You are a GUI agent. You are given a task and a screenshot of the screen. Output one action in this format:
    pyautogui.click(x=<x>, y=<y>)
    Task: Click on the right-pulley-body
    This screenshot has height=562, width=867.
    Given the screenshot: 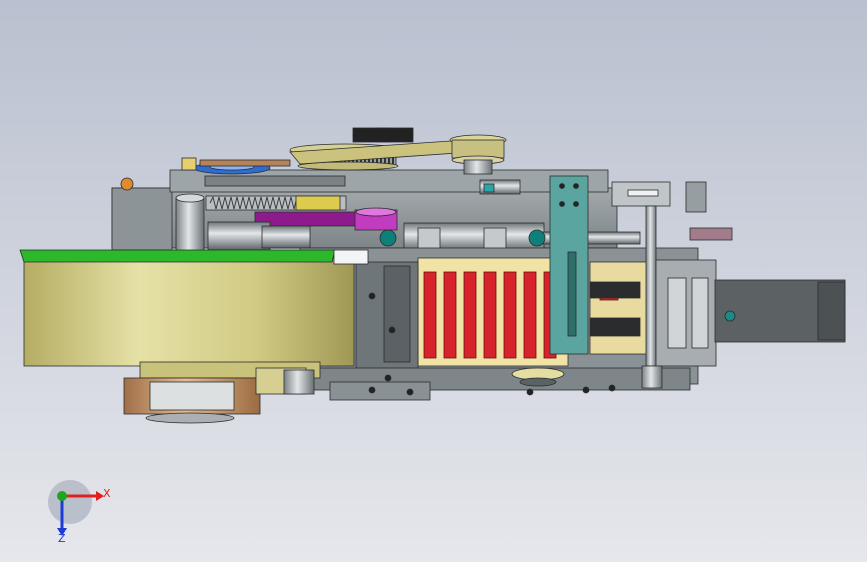 What is the action you would take?
    pyautogui.click(x=478, y=149)
    